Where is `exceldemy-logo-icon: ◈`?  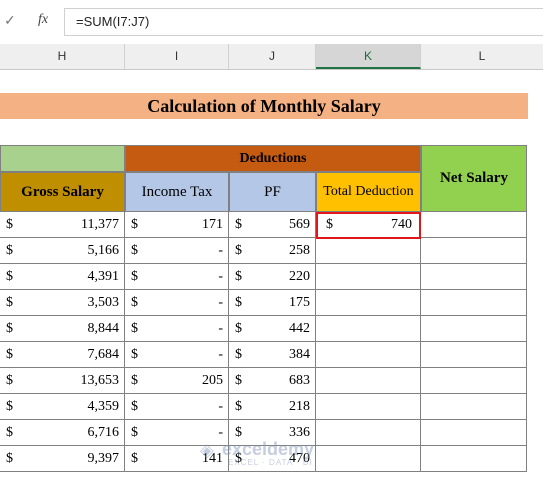 exceldemy-logo-icon: ◈ is located at coordinates (207, 450).